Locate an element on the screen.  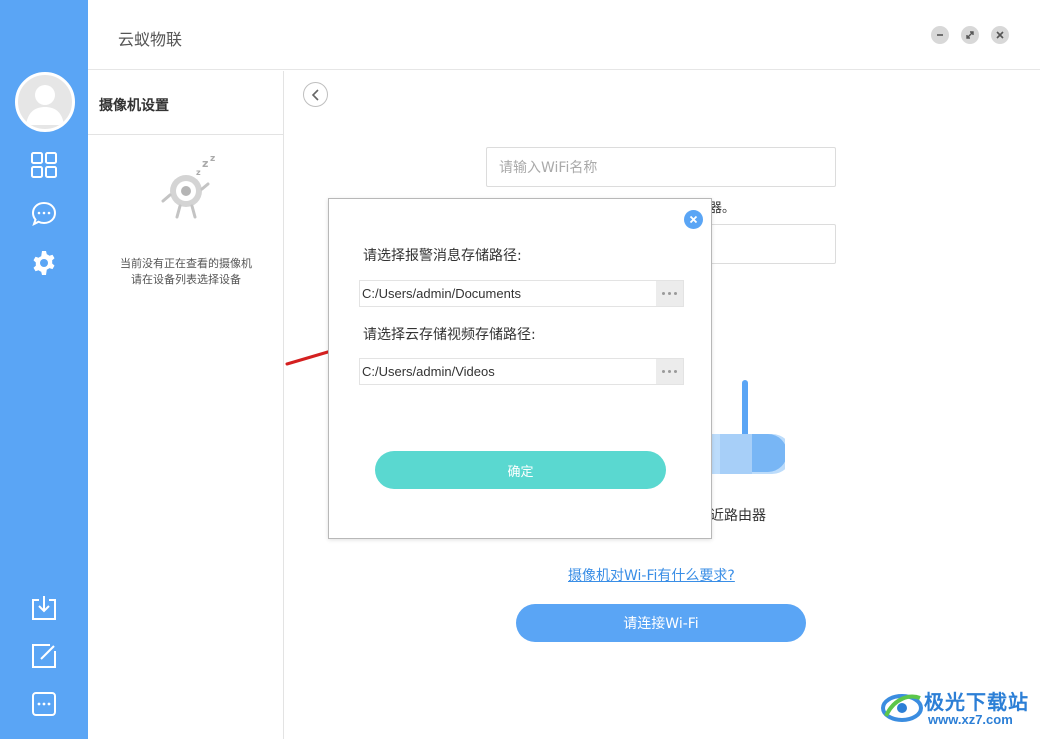
alarm-path-field: C:/Users/admin/Documents is located at coordinates (521, 293).